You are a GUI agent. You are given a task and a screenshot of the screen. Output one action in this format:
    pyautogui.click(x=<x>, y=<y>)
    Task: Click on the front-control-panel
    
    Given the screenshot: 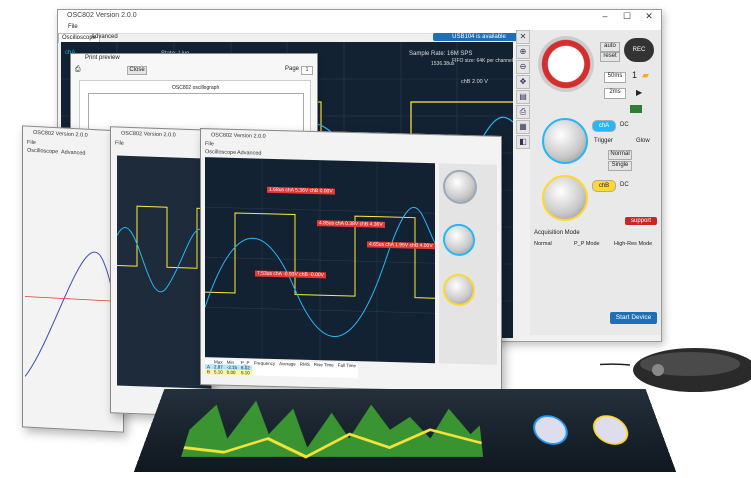 What is the action you would take?
    pyautogui.click(x=468, y=264)
    